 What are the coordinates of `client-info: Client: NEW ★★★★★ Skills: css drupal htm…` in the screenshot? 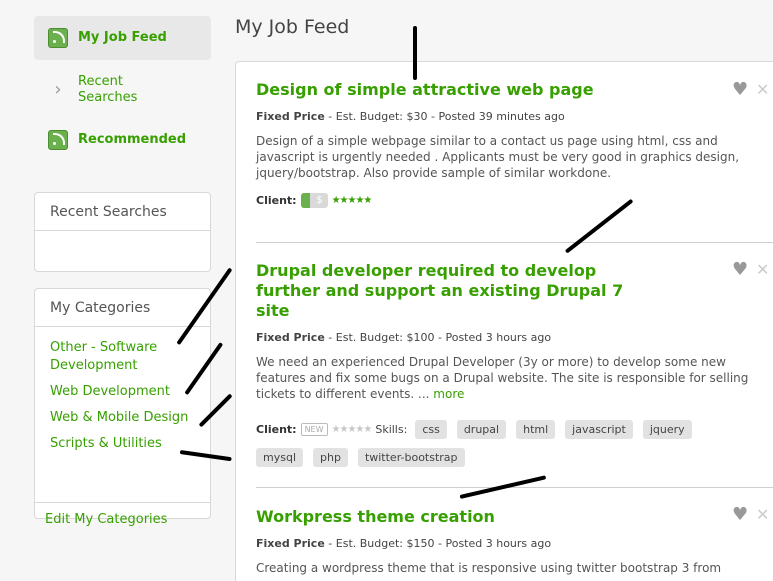 It's located at (514, 443).